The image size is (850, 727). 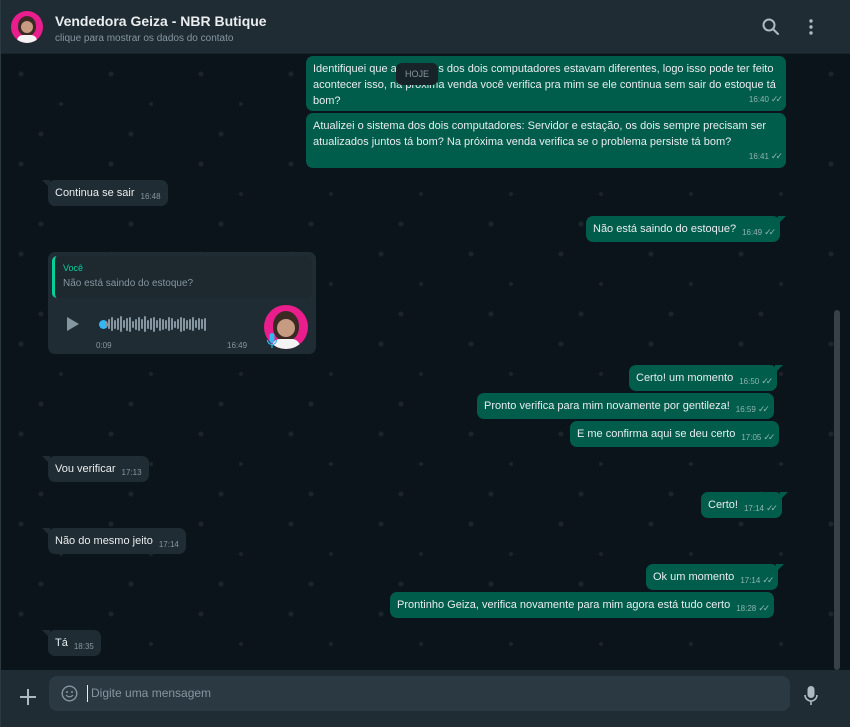 What do you see at coordinates (95, 193) in the screenshot?
I see `message-text: Continua se sair` at bounding box center [95, 193].